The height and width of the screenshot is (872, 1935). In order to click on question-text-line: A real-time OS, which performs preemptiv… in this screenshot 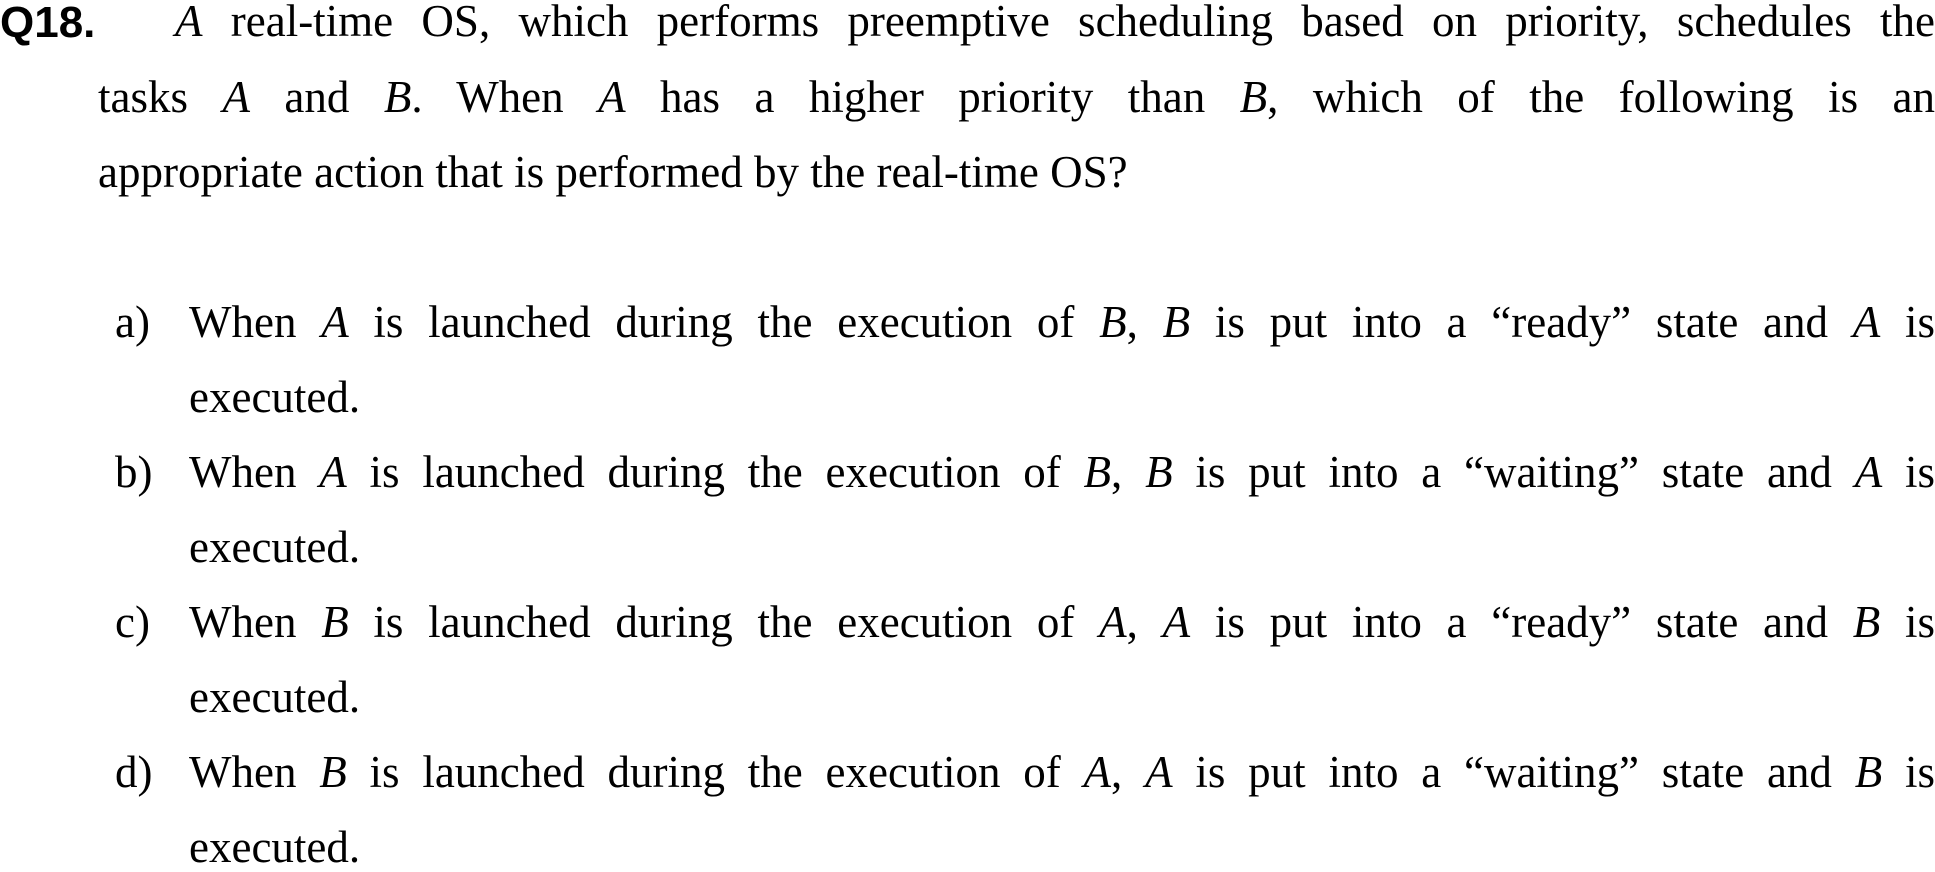, I will do `click(1055, 23)`.